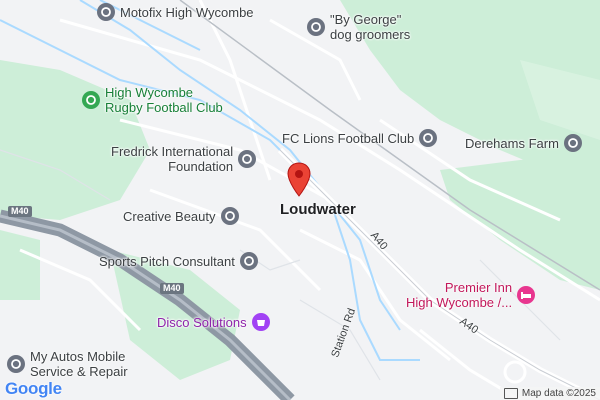  Describe the element at coordinates (172, 159) in the screenshot. I see `poi-label: Fredrick International Foundation` at that location.